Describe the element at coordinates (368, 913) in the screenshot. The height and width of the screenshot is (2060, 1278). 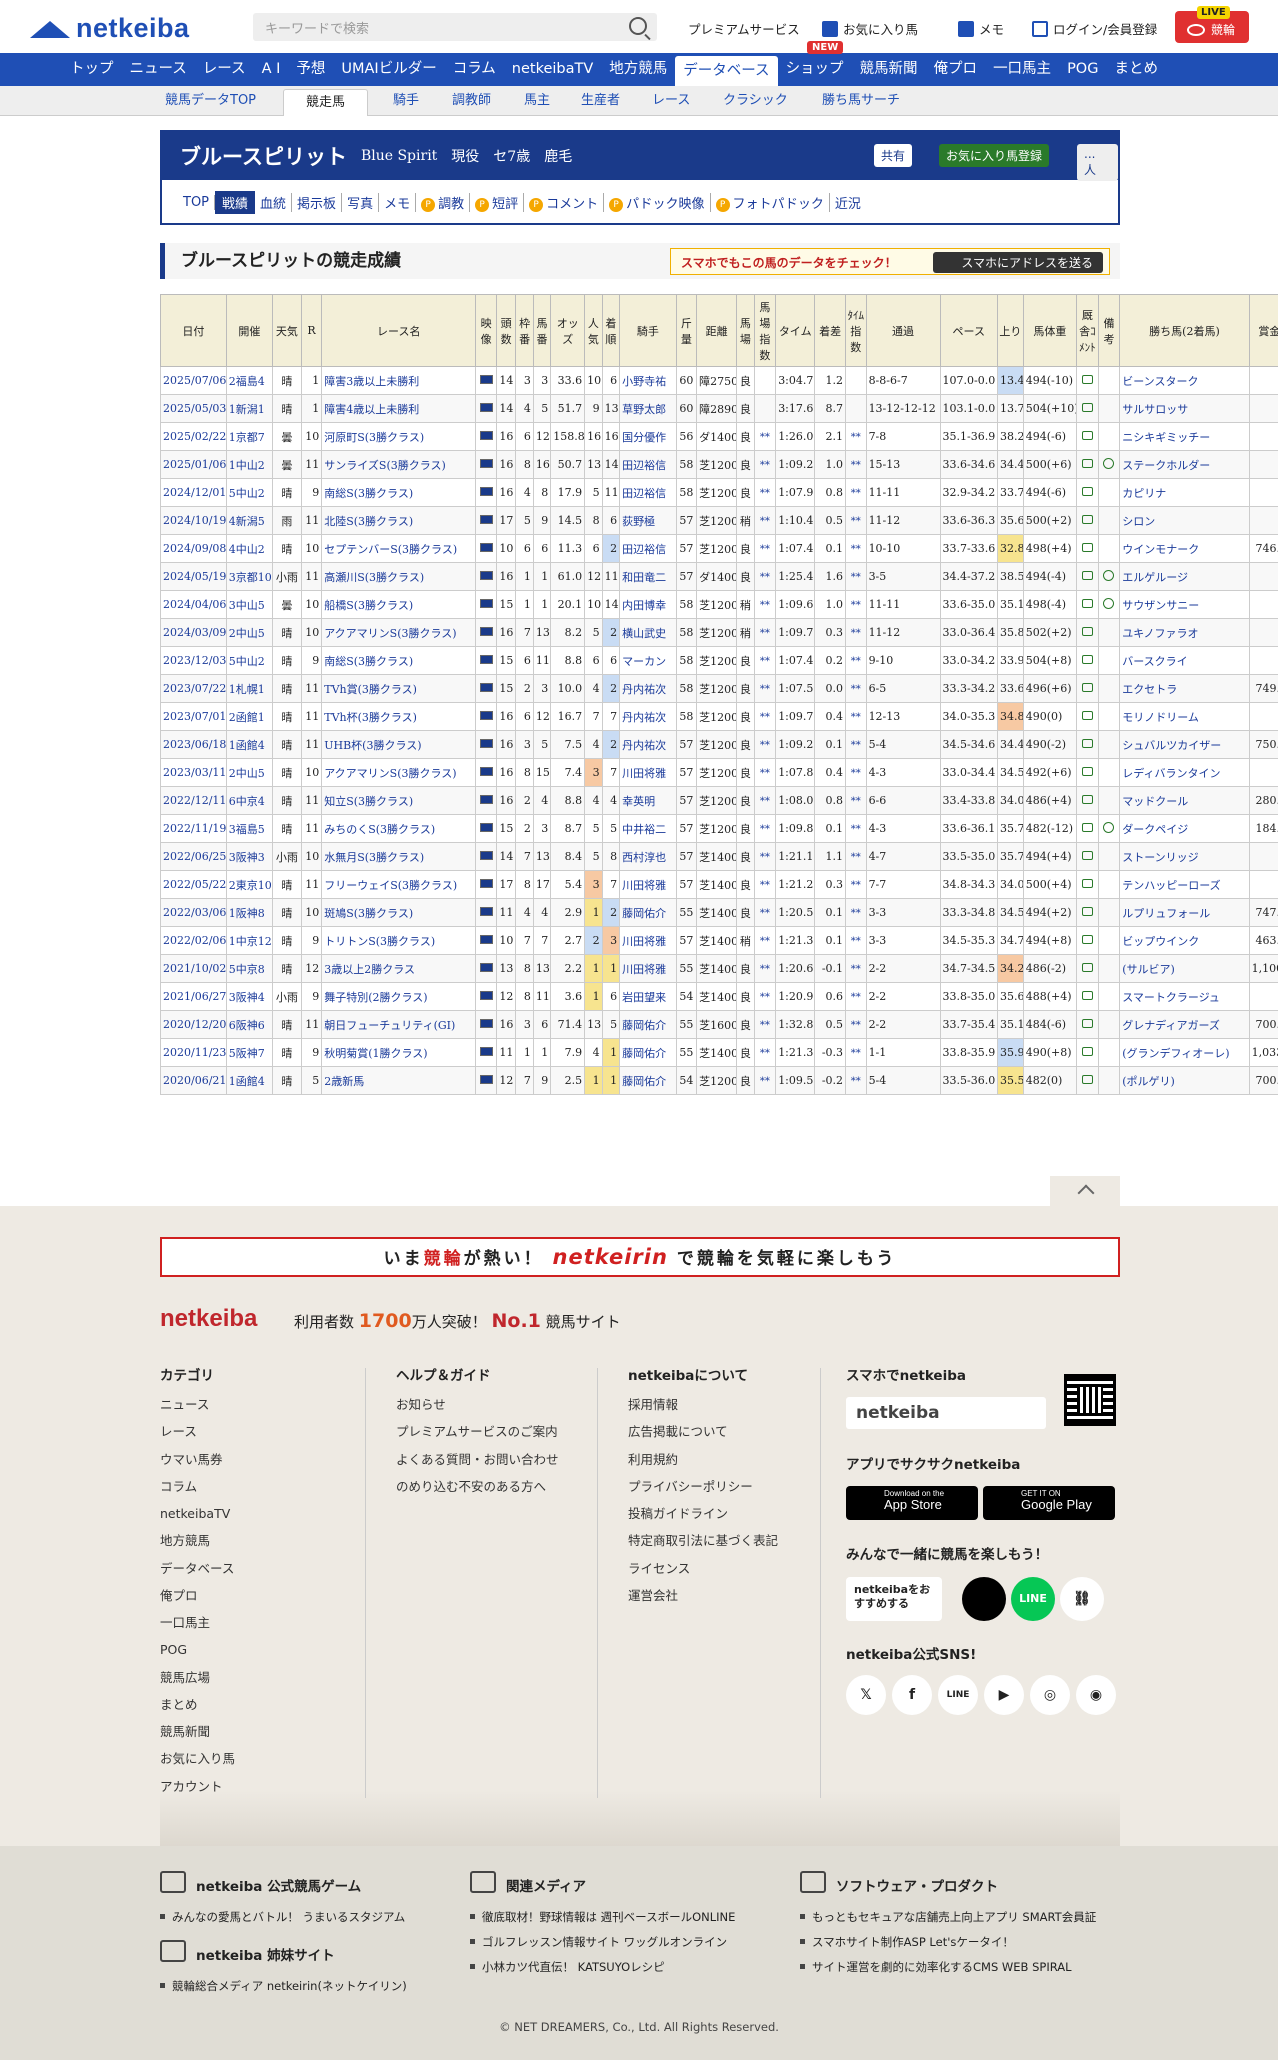
I see `race-name-link: 斑鳩S(3勝クラス)` at that location.